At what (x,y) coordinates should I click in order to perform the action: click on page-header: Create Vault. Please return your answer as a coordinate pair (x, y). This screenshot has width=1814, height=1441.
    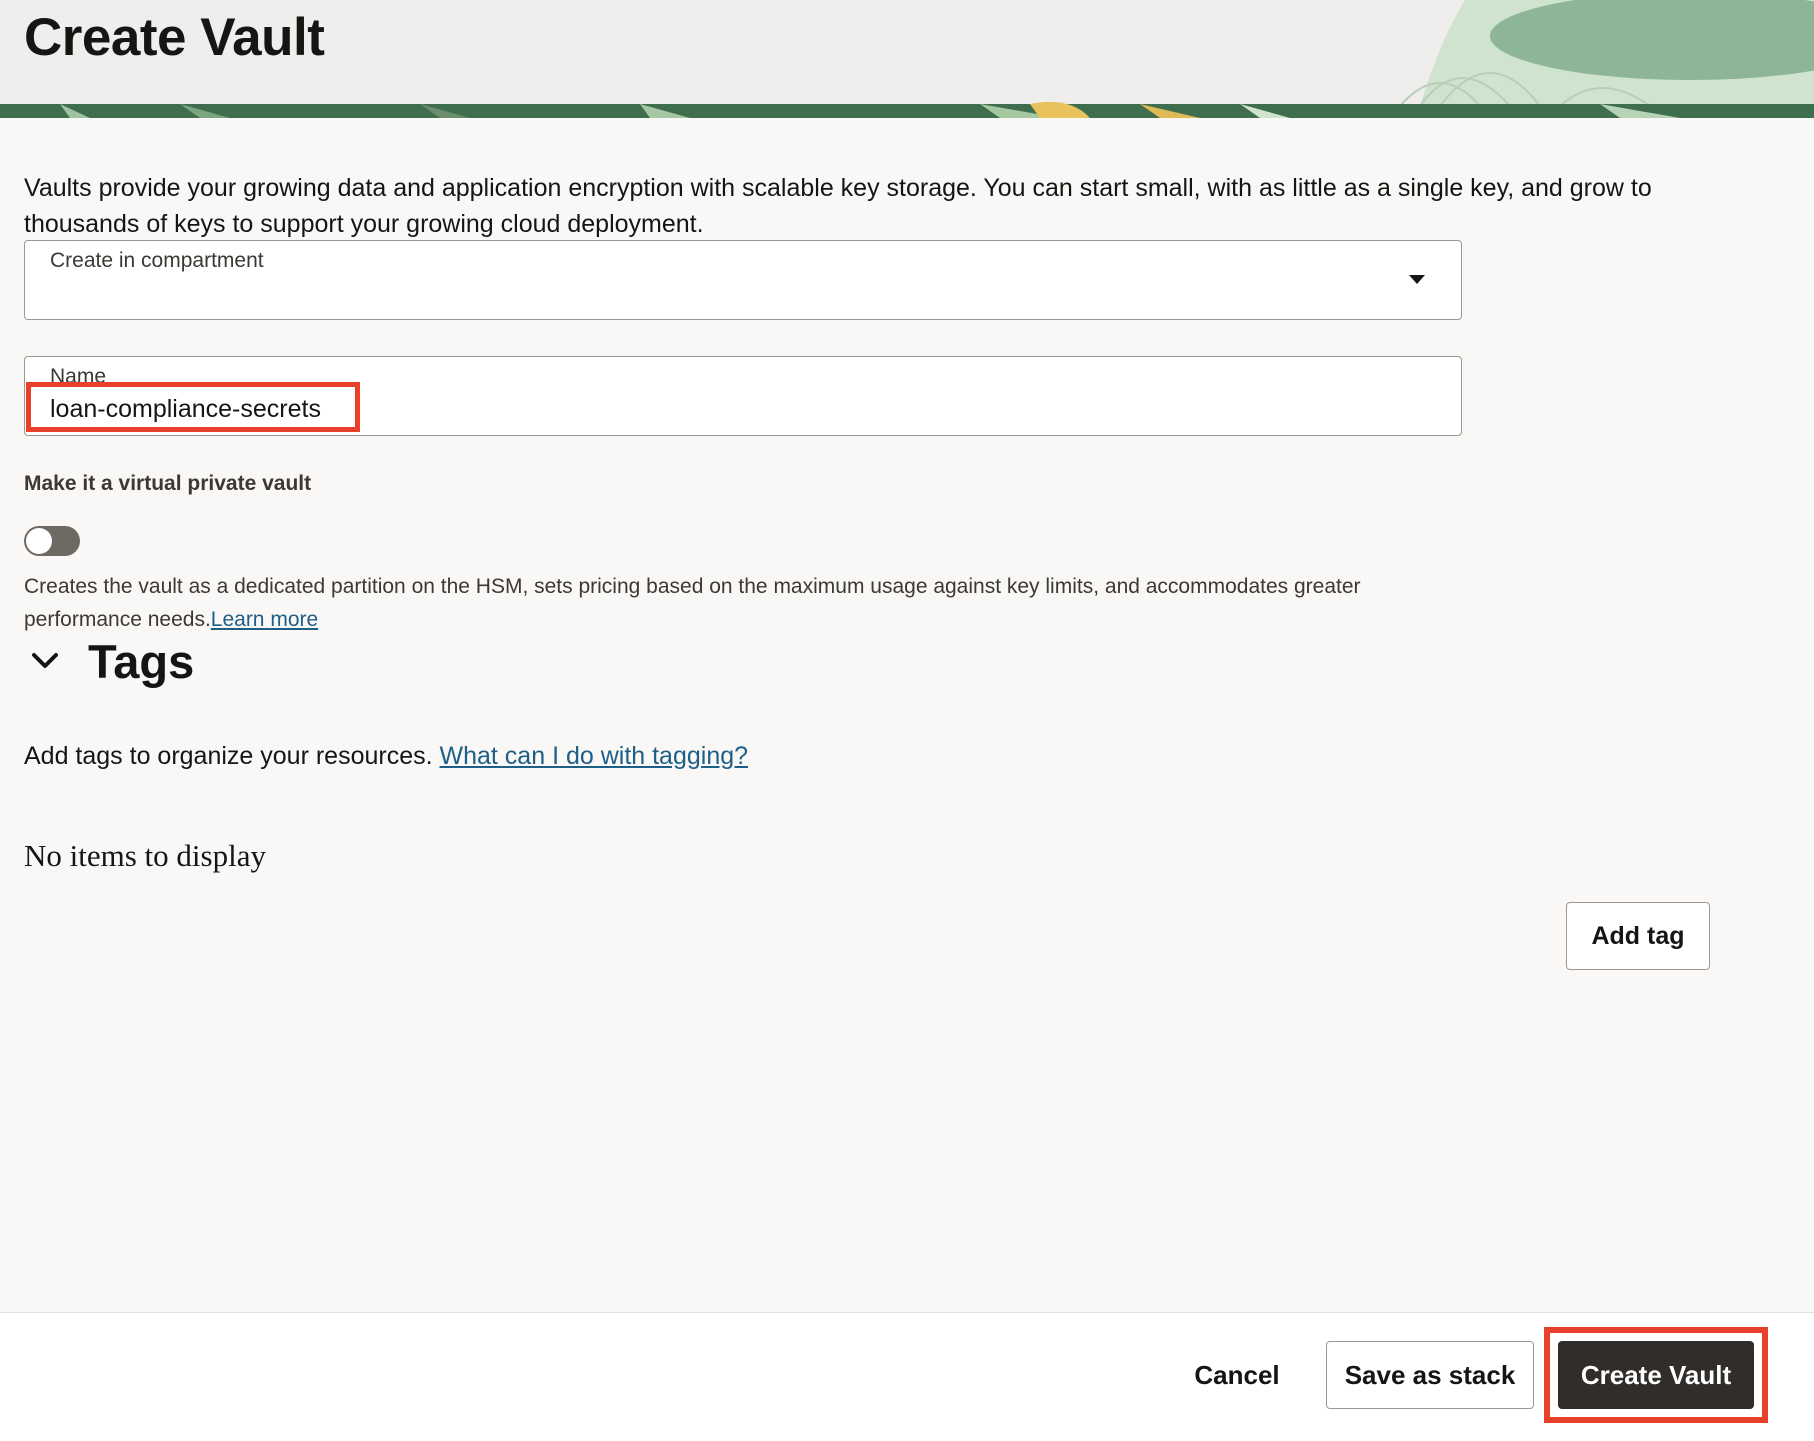
    Looking at the image, I should click on (907, 59).